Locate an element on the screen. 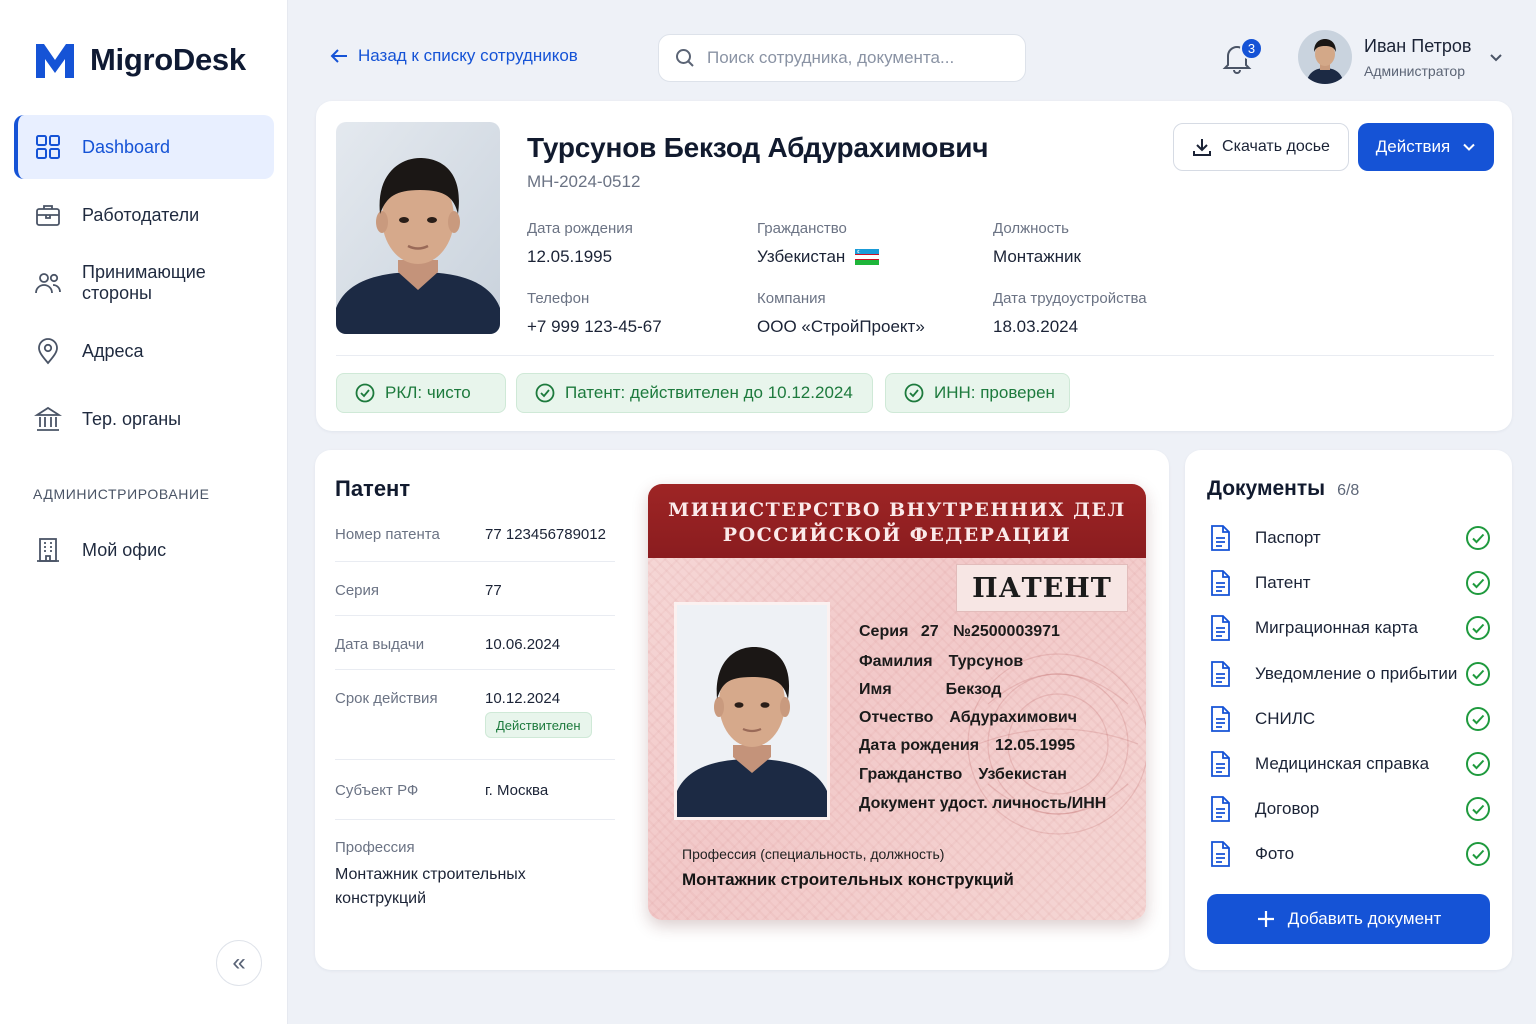 The width and height of the screenshot is (1536, 1024). field-birth-date: Дата рождения 12.05.1995 is located at coordinates (580, 243).